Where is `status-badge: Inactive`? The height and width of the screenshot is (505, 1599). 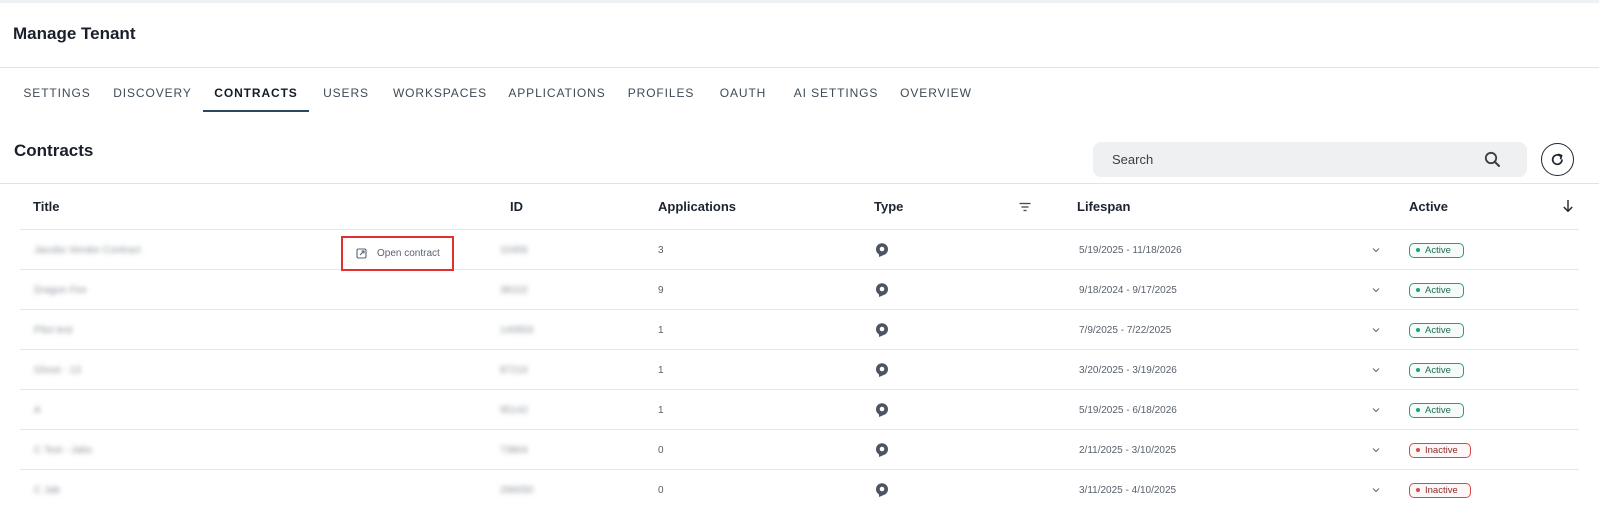 status-badge: Inactive is located at coordinates (1440, 450).